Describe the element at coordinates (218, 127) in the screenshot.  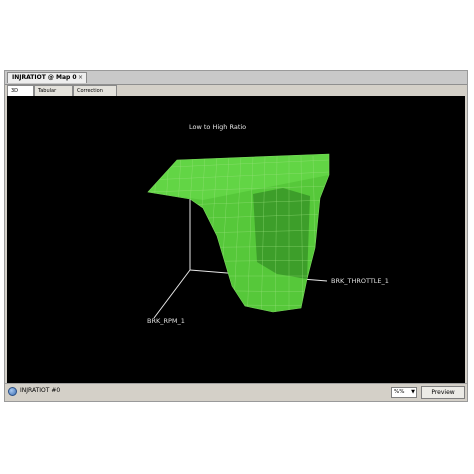
I see `plot-title: Low to High Ratio` at that location.